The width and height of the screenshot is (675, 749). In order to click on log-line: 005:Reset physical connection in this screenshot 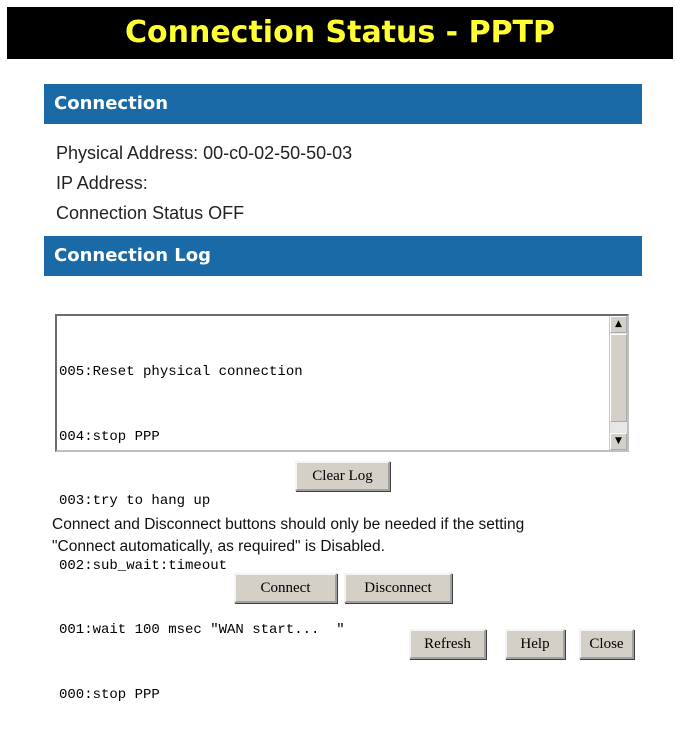, I will do `click(181, 372)`.